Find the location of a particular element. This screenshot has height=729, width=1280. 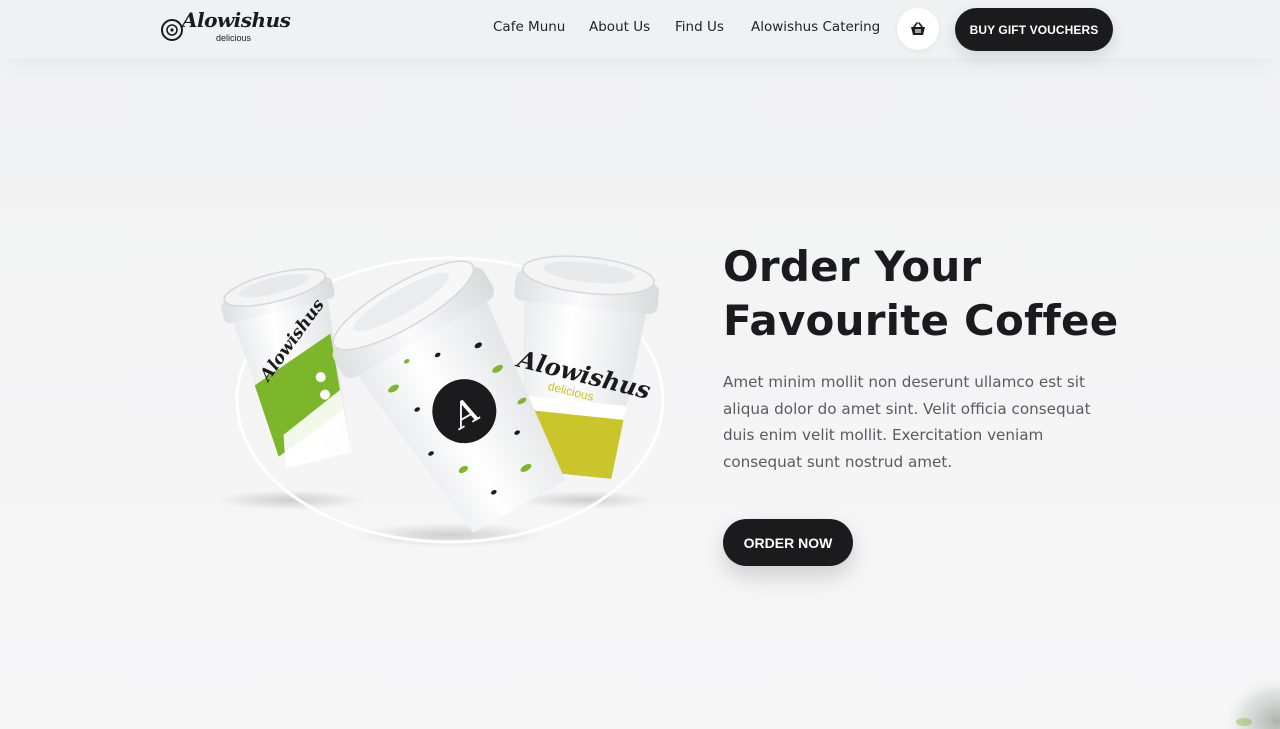

logo-swirl-icon is located at coordinates (172, 30).